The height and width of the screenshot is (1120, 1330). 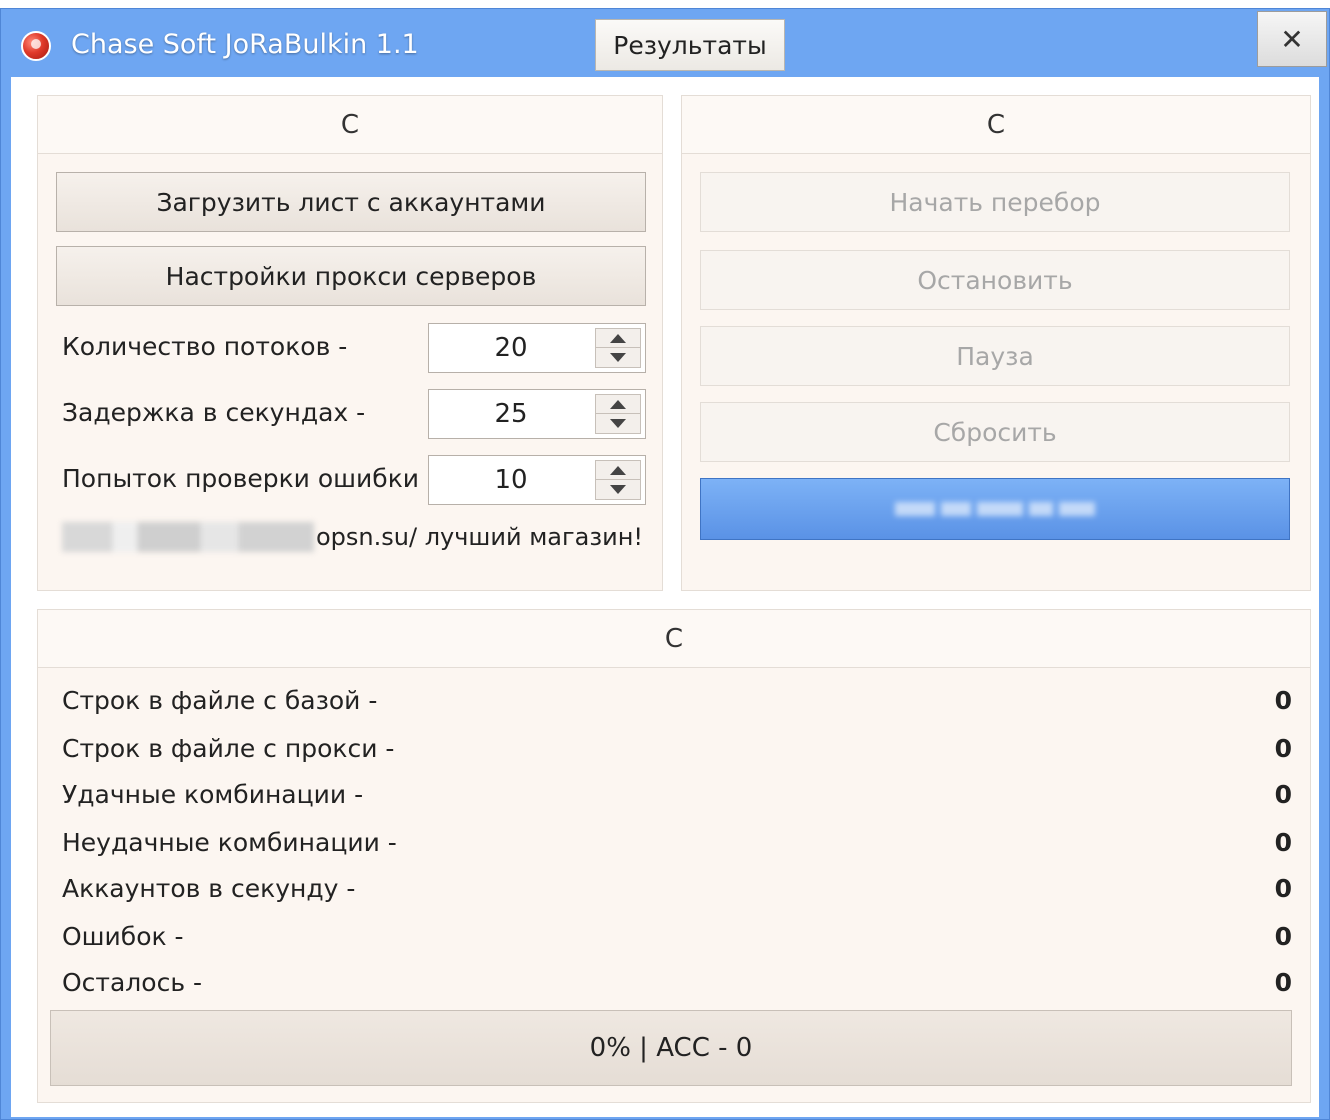 I want to click on pause-button: Пауза, so click(x=995, y=356).